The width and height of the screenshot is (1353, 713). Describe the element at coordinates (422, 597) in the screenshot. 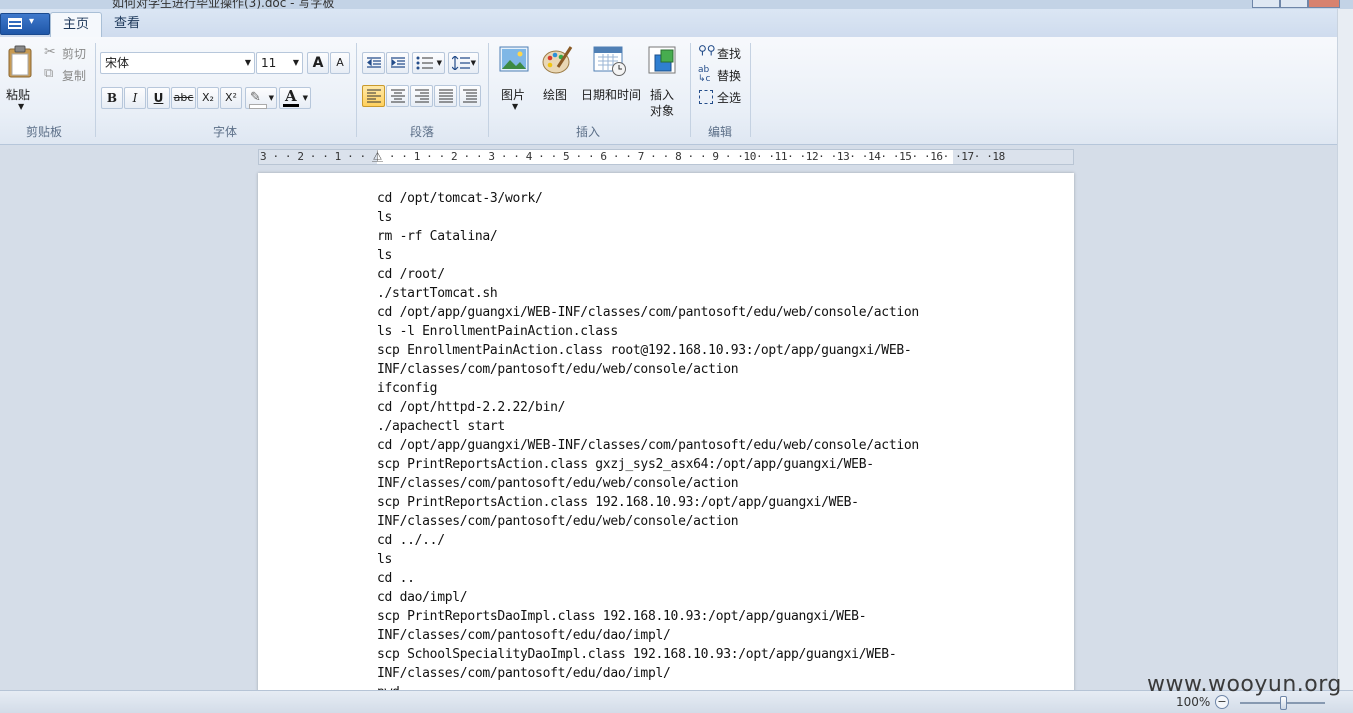

I see `document-line: cd dao/impl/` at that location.